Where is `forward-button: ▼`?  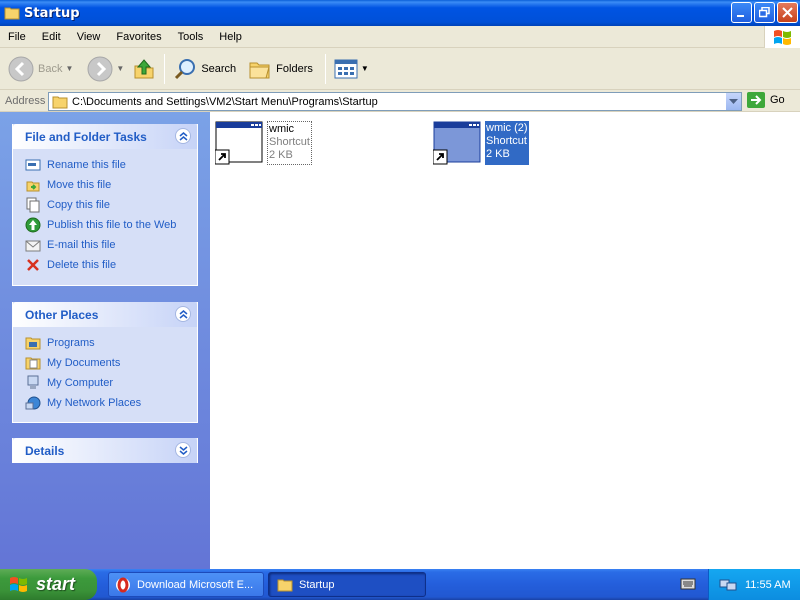 forward-button: ▼ is located at coordinates (105, 69).